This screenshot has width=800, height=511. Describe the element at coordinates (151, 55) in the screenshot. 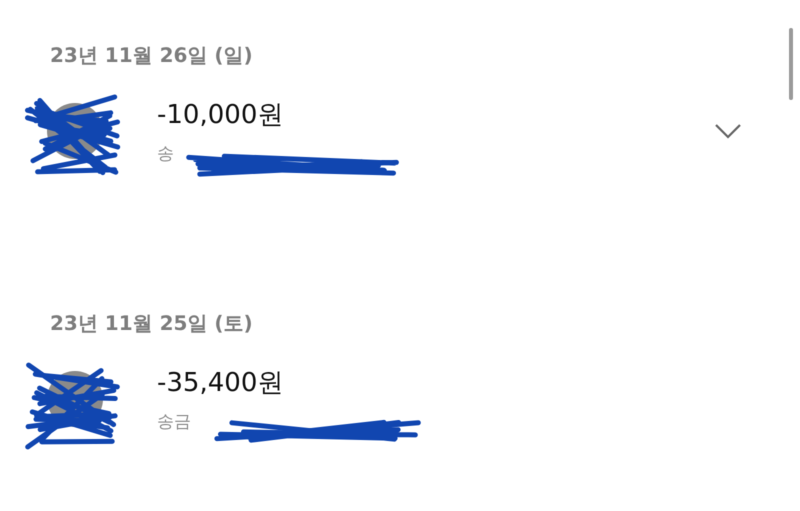

I see `date-header: 23년 11월 26일 (일)` at that location.